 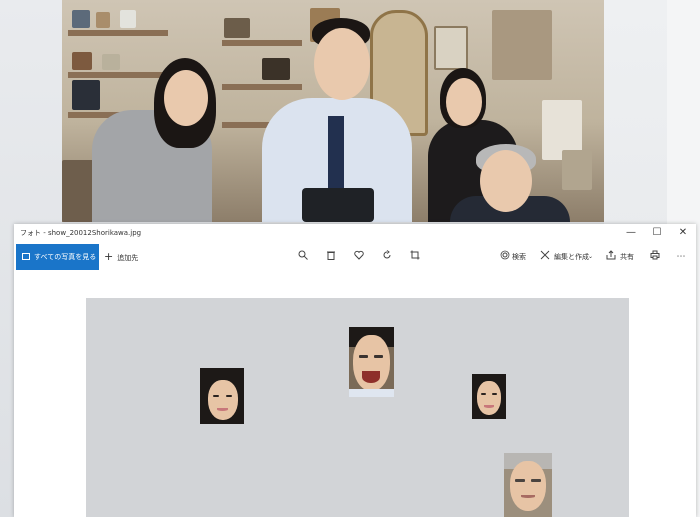 I want to click on toolbar: すべての写真を見る + 追加先 検索 編集と作成 ⌄ 共有 ⋯, so click(x=355, y=257).